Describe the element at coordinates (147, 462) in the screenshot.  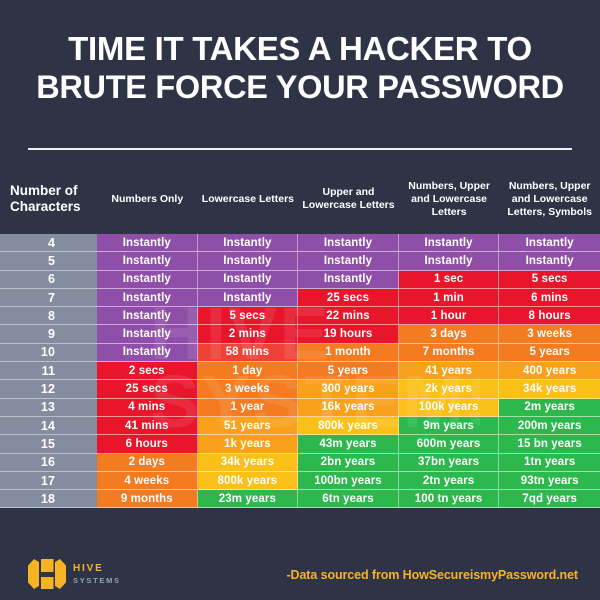
I see `crack-time-cell: 2 days` at that location.